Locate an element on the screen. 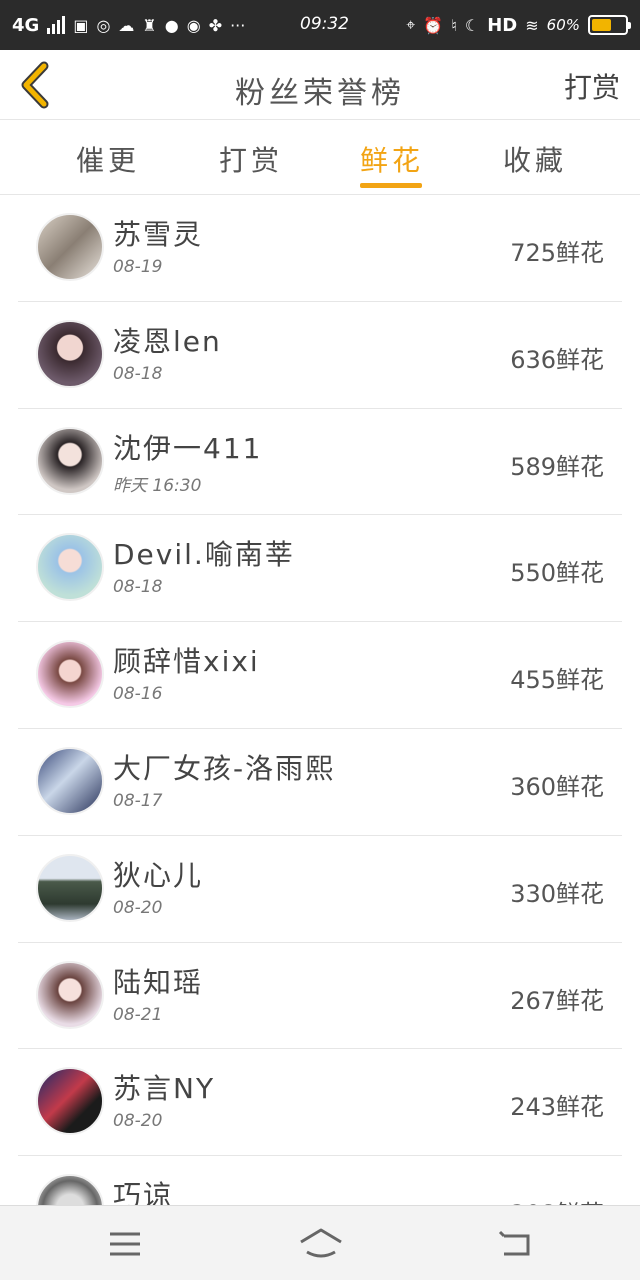 The image size is (640, 1280). fan-name: 陆知瑶 is located at coordinates (158, 982).